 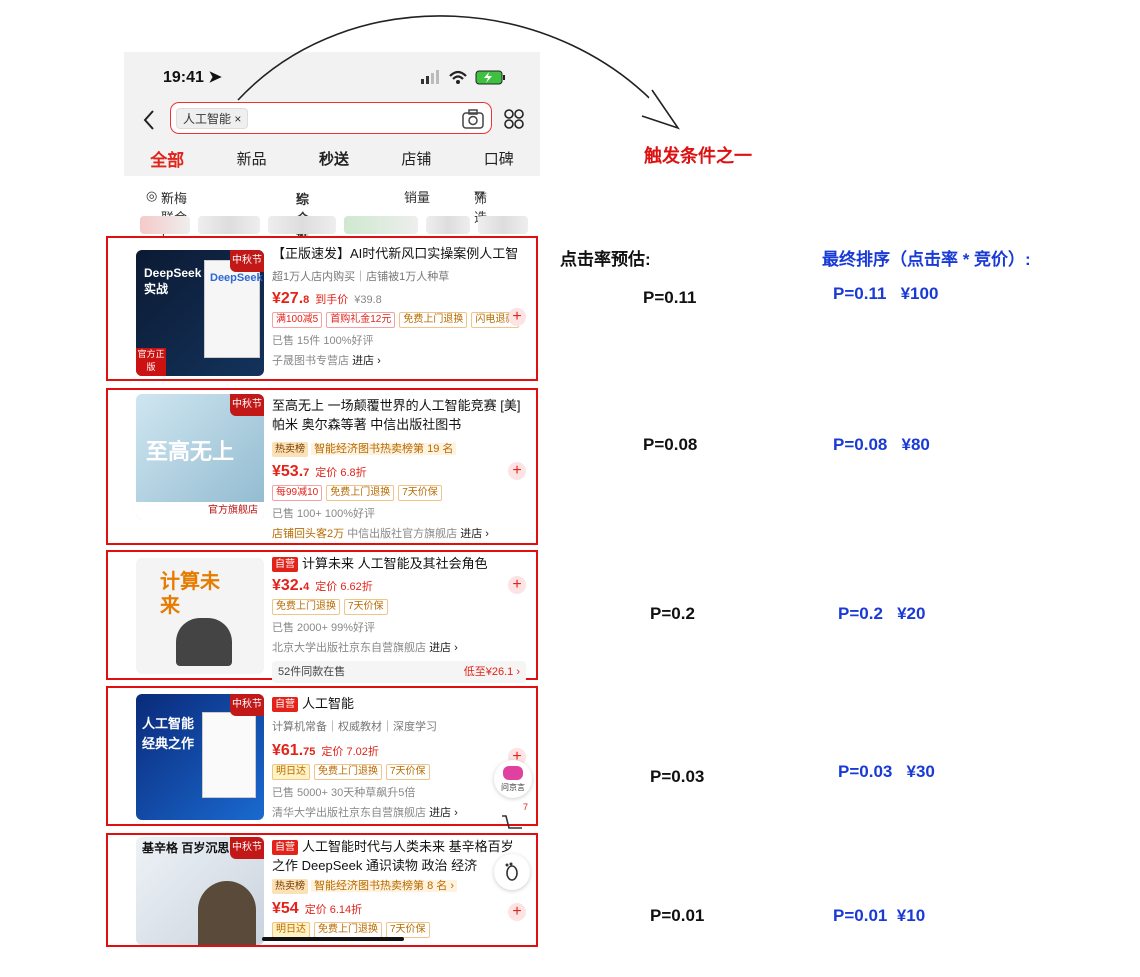 What do you see at coordinates (344, 793) in the screenshot?
I see `sold-count: 已售 5000+ 30天种草飙升5倍` at bounding box center [344, 793].